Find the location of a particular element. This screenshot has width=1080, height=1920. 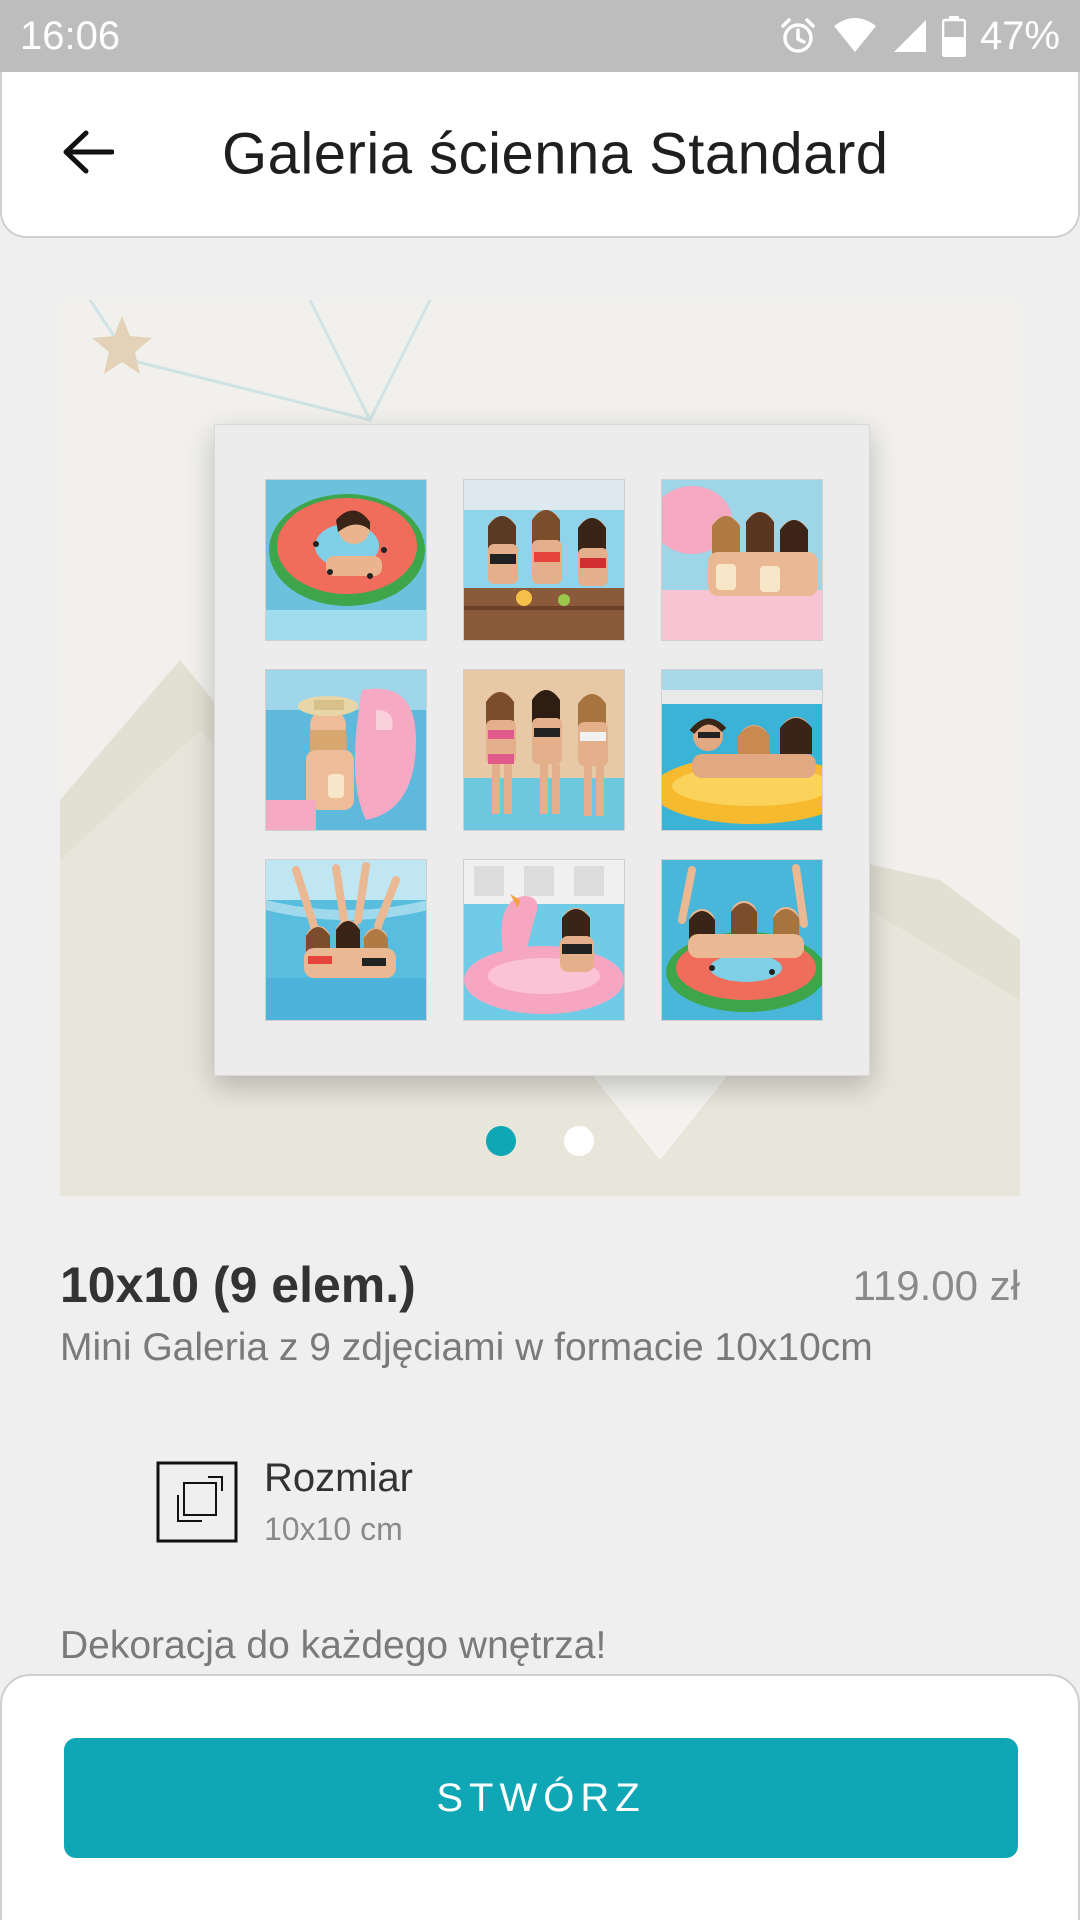

size-label: Rozmiar is located at coordinates (338, 1478).